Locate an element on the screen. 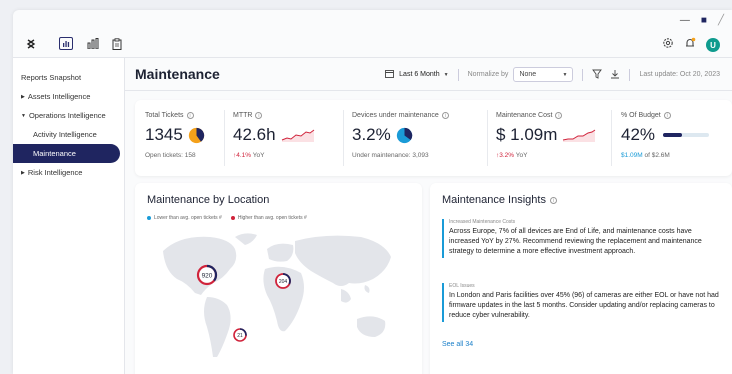 This screenshot has height=374, width=732. kpi-label: Devices under maintenance is located at coordinates (395, 115).